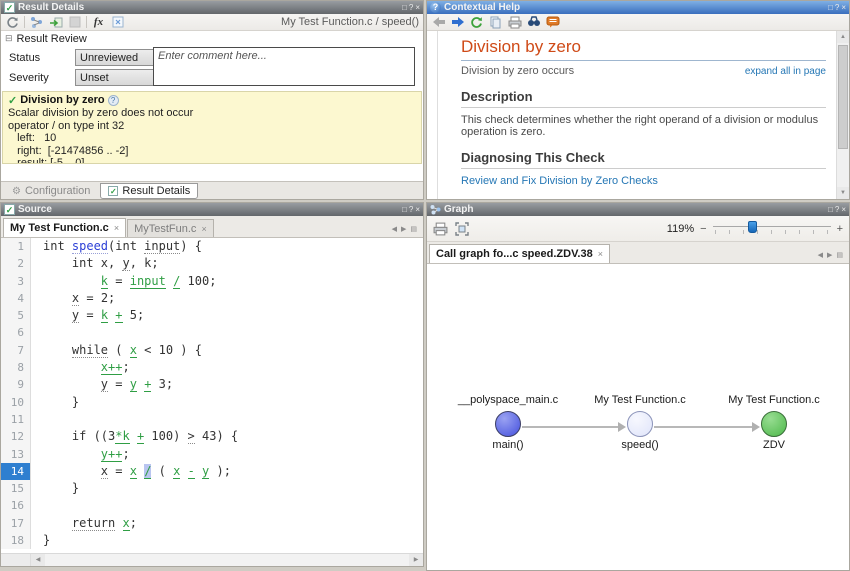  I want to click on scroll-up-icon: ▲, so click(843, 37).